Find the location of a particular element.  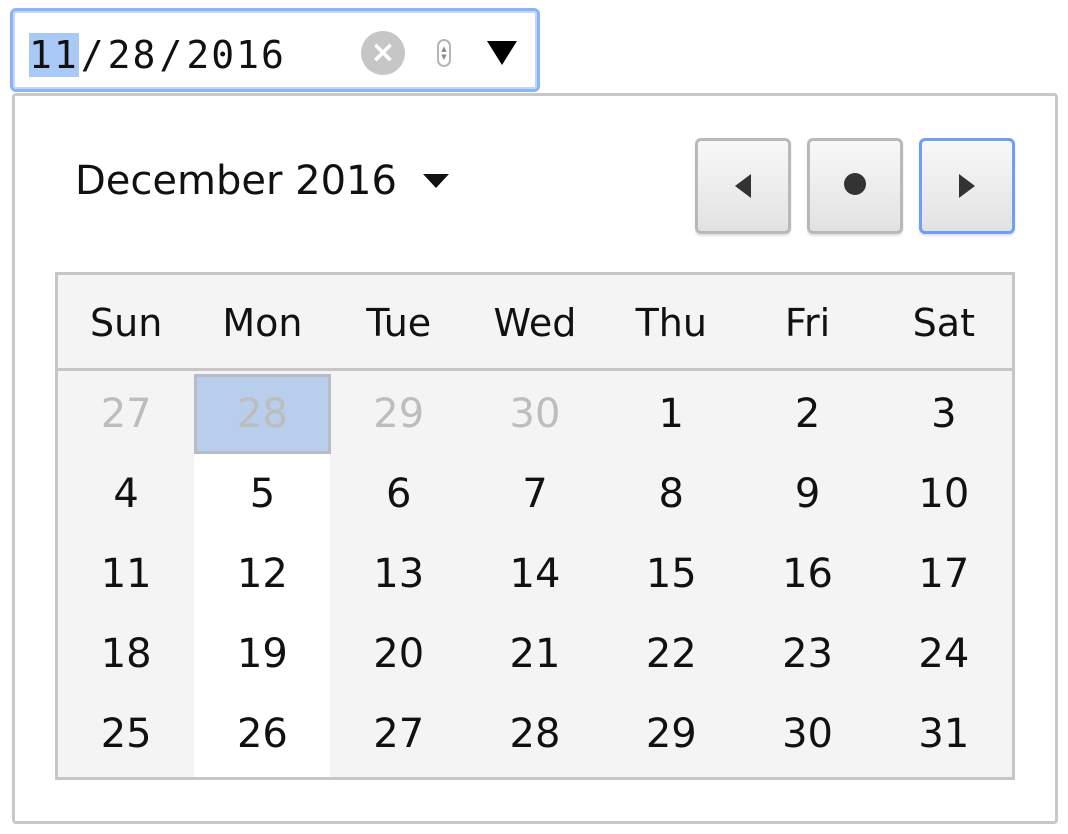

day-cell: 6 is located at coordinates (399, 494).